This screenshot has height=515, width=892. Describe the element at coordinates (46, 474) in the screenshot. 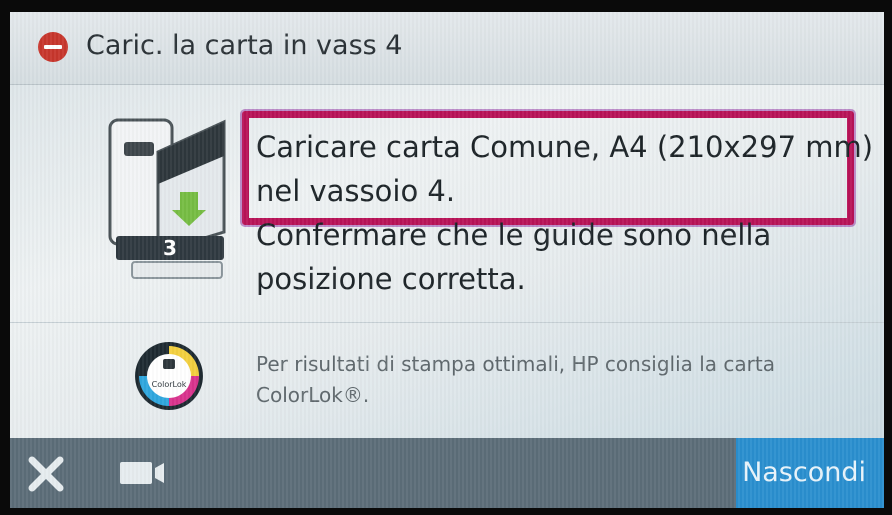

I see `close-icon` at that location.